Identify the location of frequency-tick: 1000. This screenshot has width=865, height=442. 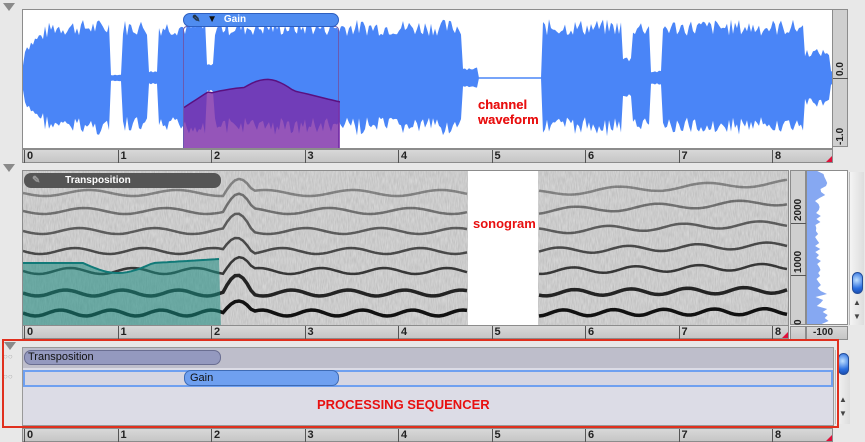
(798, 261).